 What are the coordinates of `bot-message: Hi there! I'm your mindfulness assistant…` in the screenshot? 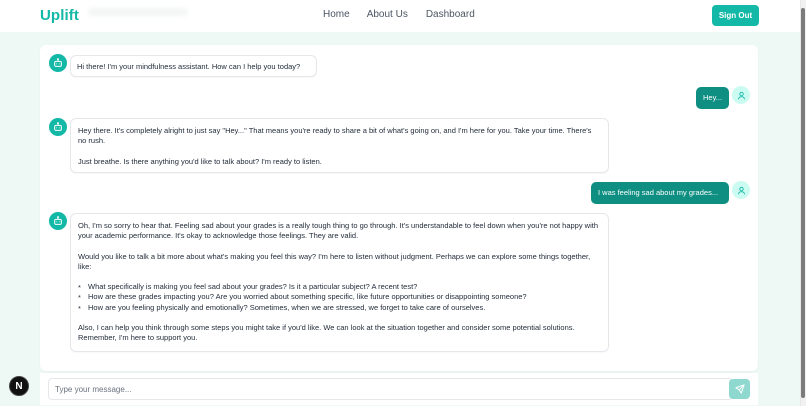 It's located at (193, 66).